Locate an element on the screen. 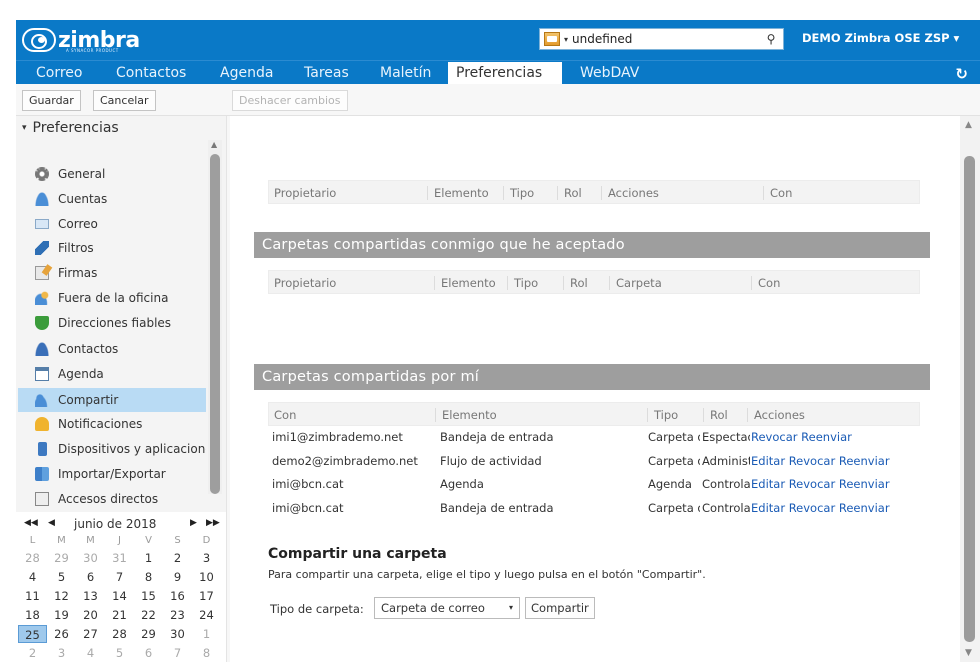 Image resolution: width=980 pixels, height=662 pixels. search-box: ▾ undefined ⚲ is located at coordinates (661, 39).